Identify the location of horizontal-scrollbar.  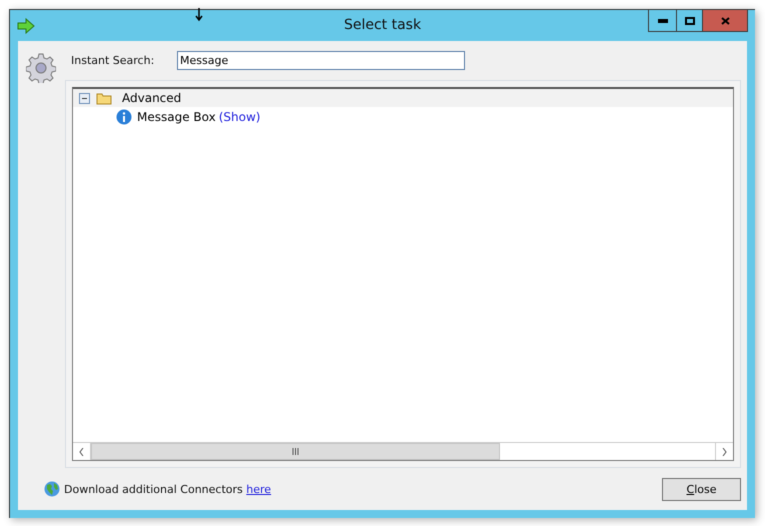
(403, 451).